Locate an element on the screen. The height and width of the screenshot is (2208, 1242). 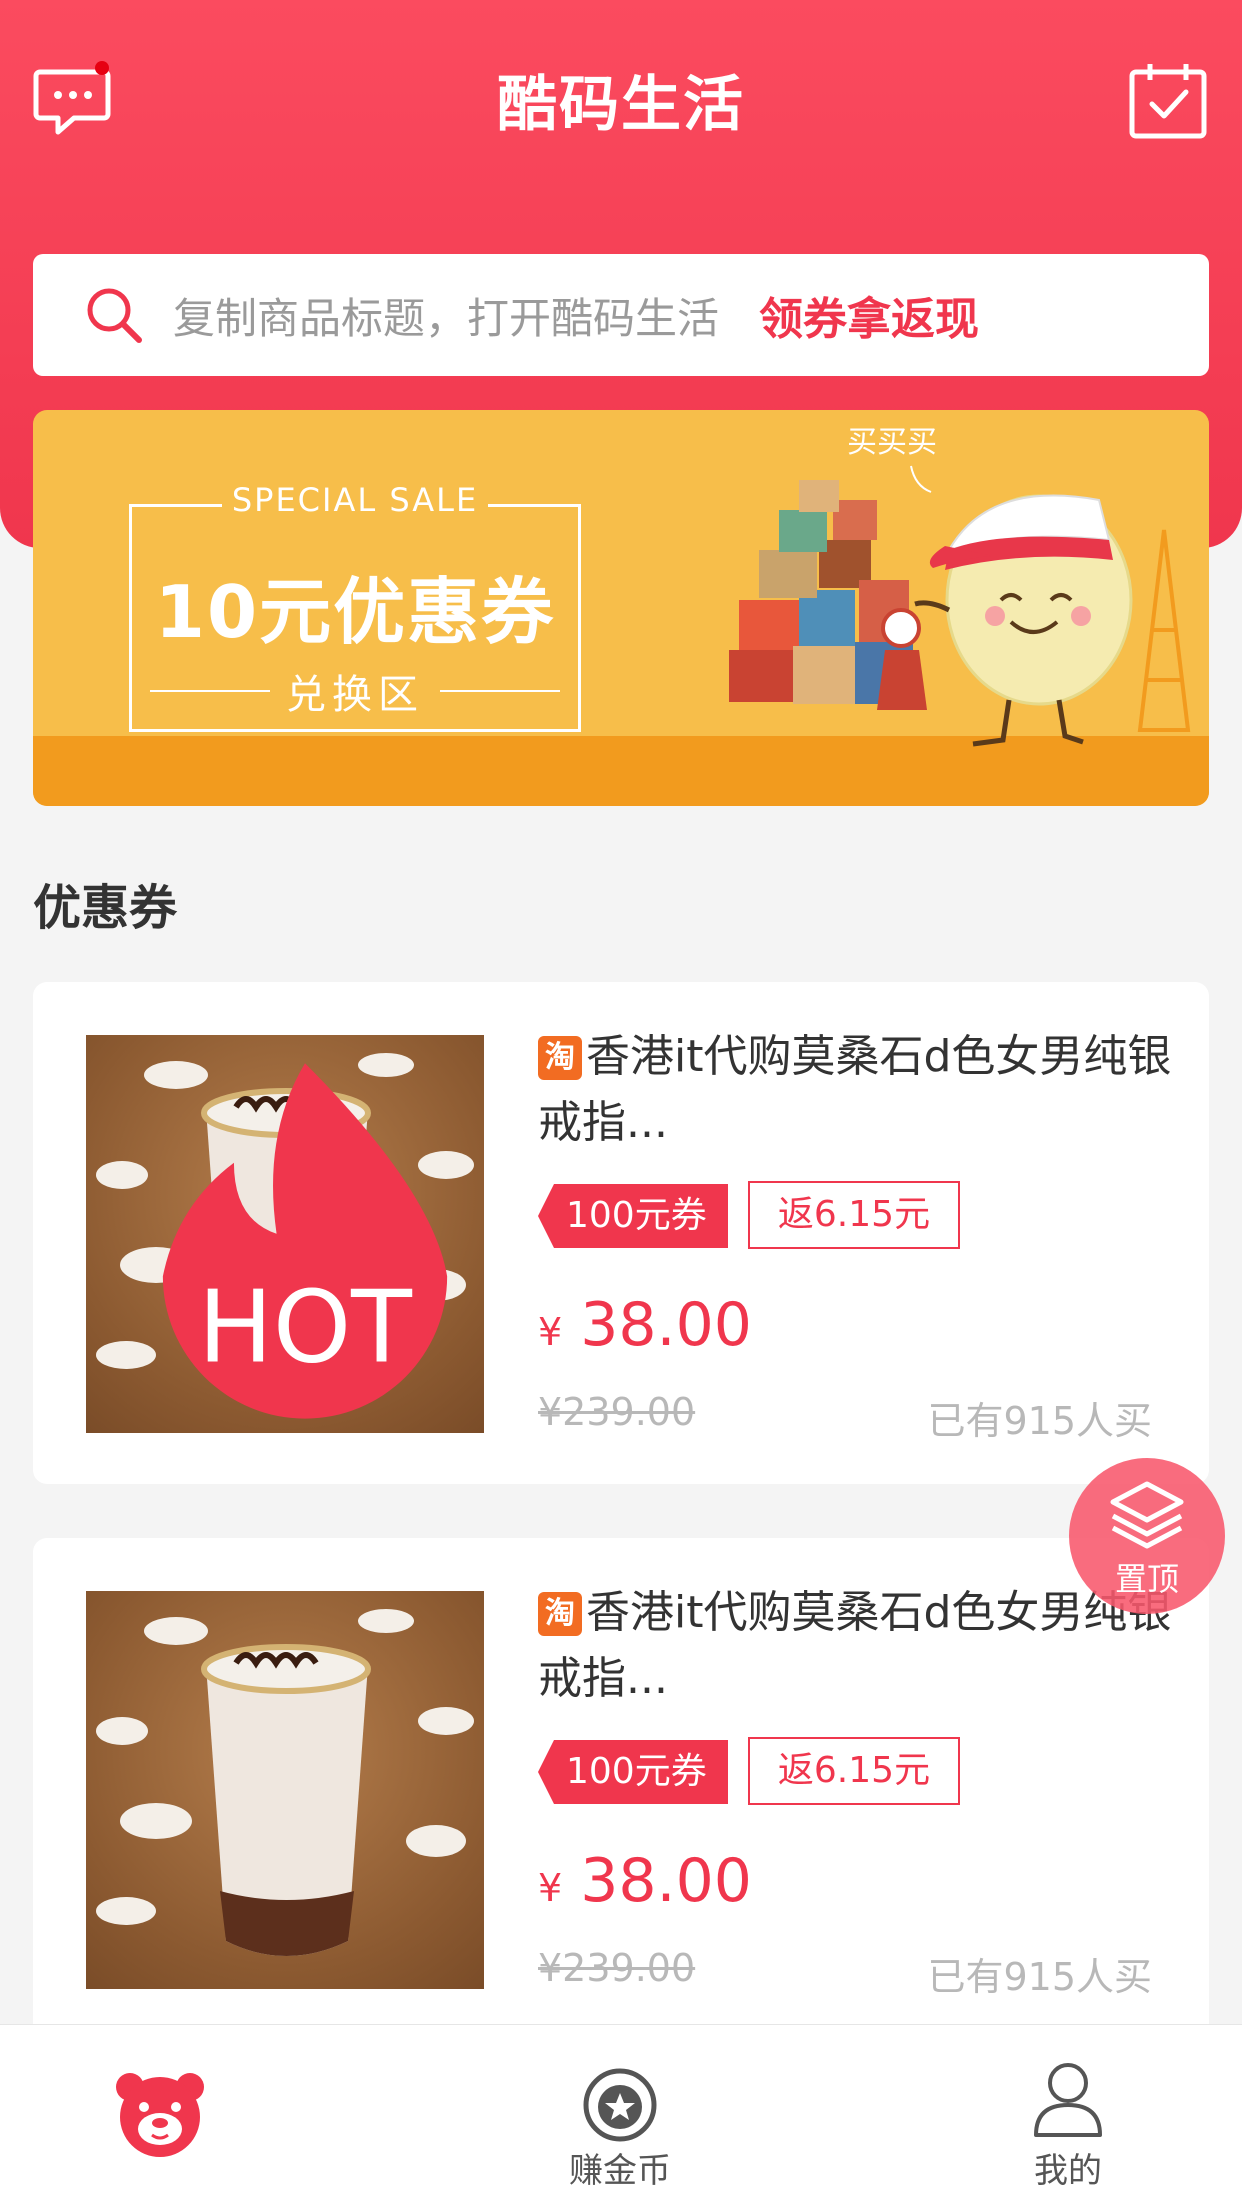
back-to-top-button: 置顶 is located at coordinates (1147, 1536).